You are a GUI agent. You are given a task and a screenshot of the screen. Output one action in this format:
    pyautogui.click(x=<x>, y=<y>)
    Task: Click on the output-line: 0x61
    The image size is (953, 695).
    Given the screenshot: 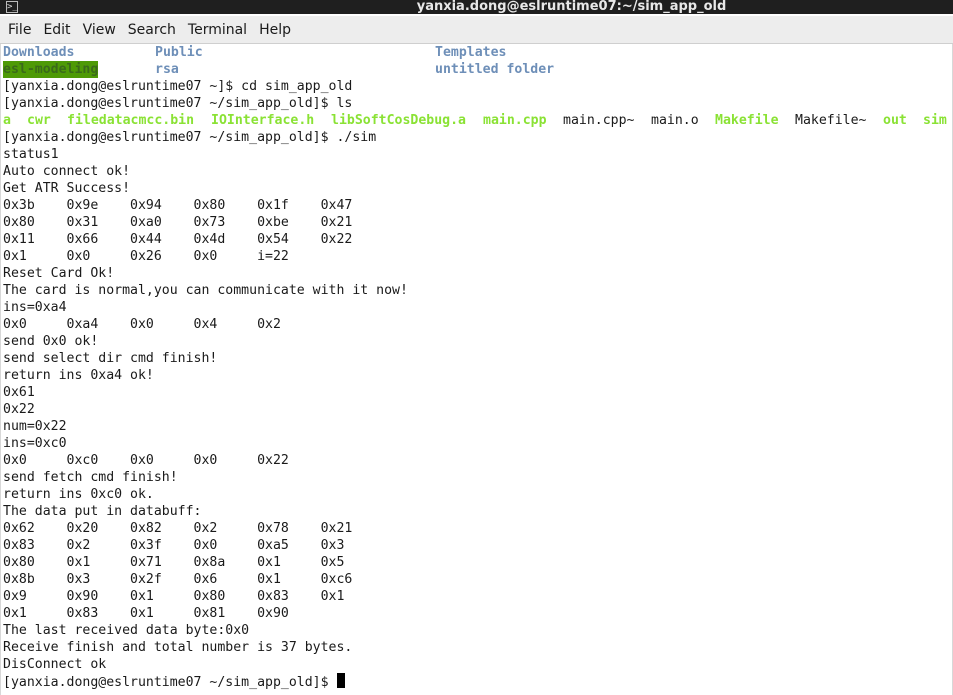 What is the action you would take?
    pyautogui.click(x=19, y=392)
    